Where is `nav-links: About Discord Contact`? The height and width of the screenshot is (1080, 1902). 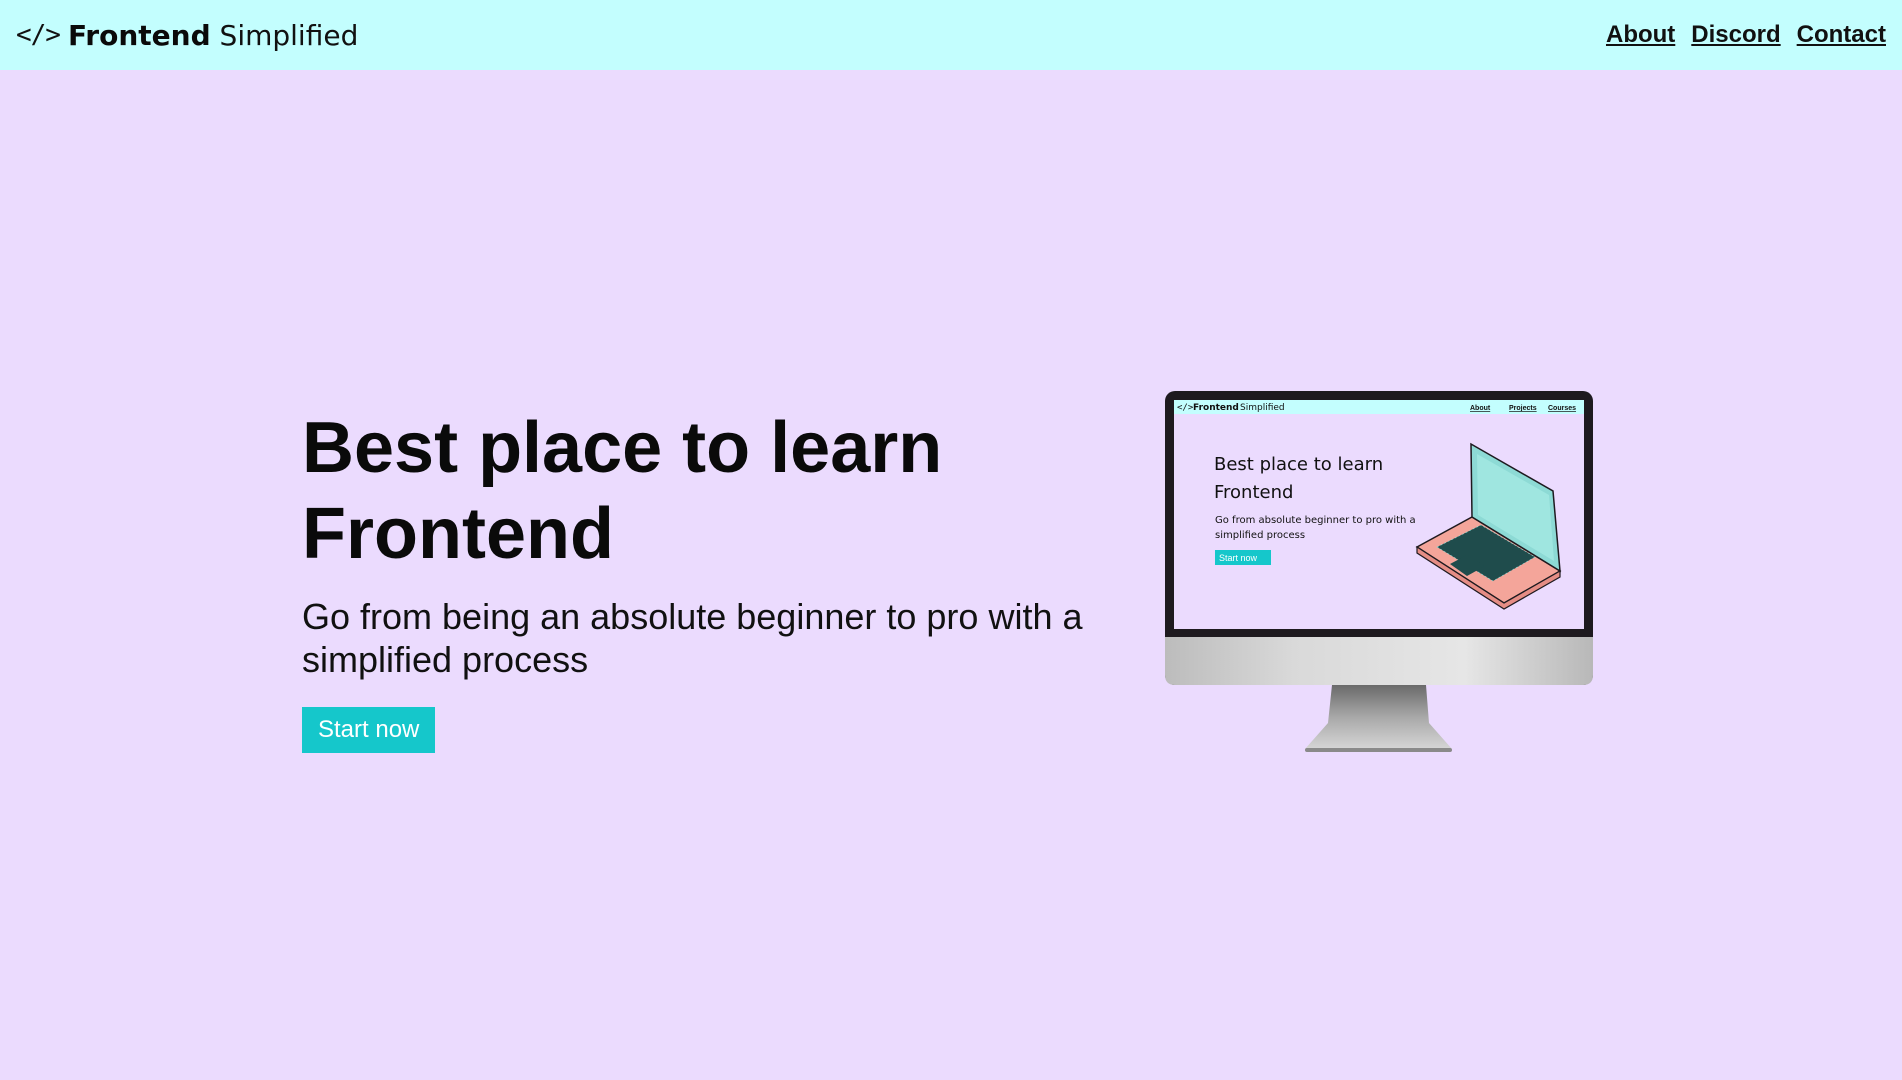
nav-links: About Discord Contact is located at coordinates (1746, 35).